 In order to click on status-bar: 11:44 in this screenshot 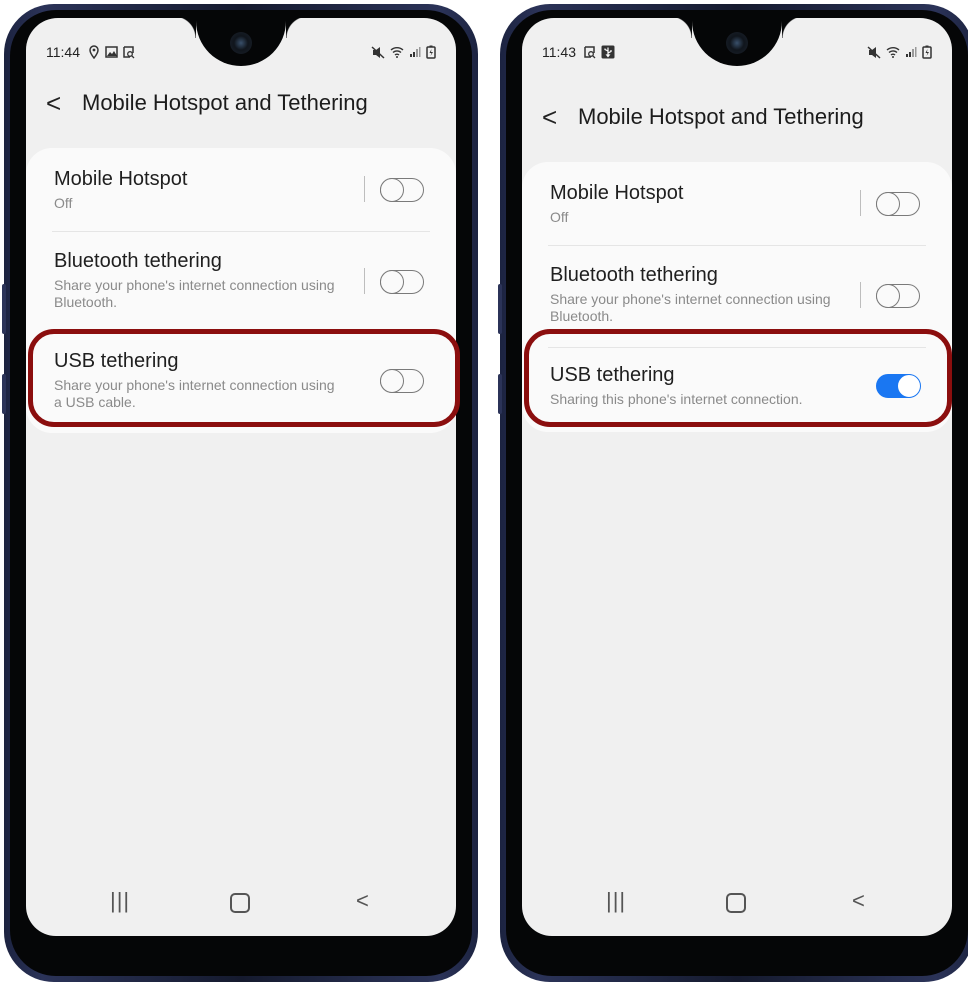, I will do `click(241, 52)`.